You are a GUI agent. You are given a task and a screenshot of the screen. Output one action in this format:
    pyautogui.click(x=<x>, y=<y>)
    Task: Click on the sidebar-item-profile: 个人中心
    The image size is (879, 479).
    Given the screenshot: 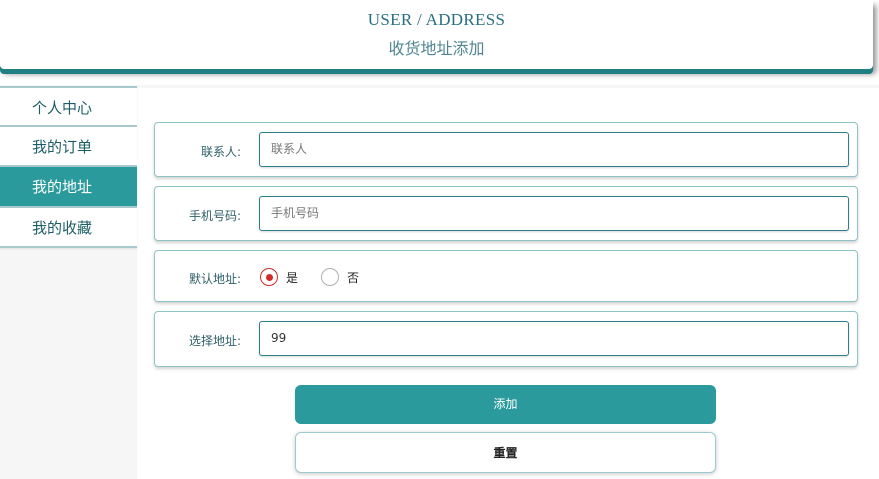 What is the action you would take?
    pyautogui.click(x=68, y=106)
    